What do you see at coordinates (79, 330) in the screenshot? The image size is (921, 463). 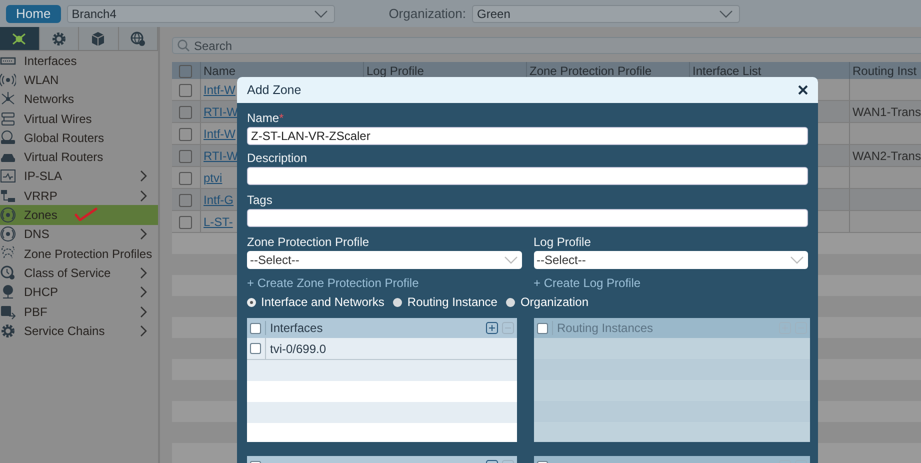 I see `sidebar-item: Service Chains` at bounding box center [79, 330].